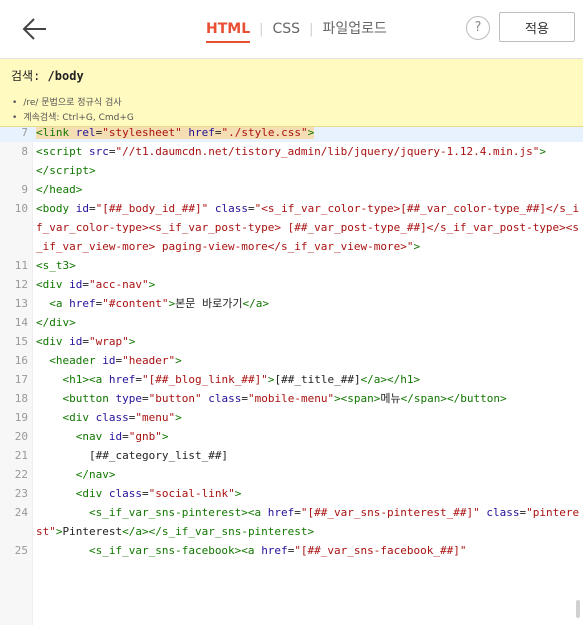  I want to click on back-arrow-icon, so click(35, 29).